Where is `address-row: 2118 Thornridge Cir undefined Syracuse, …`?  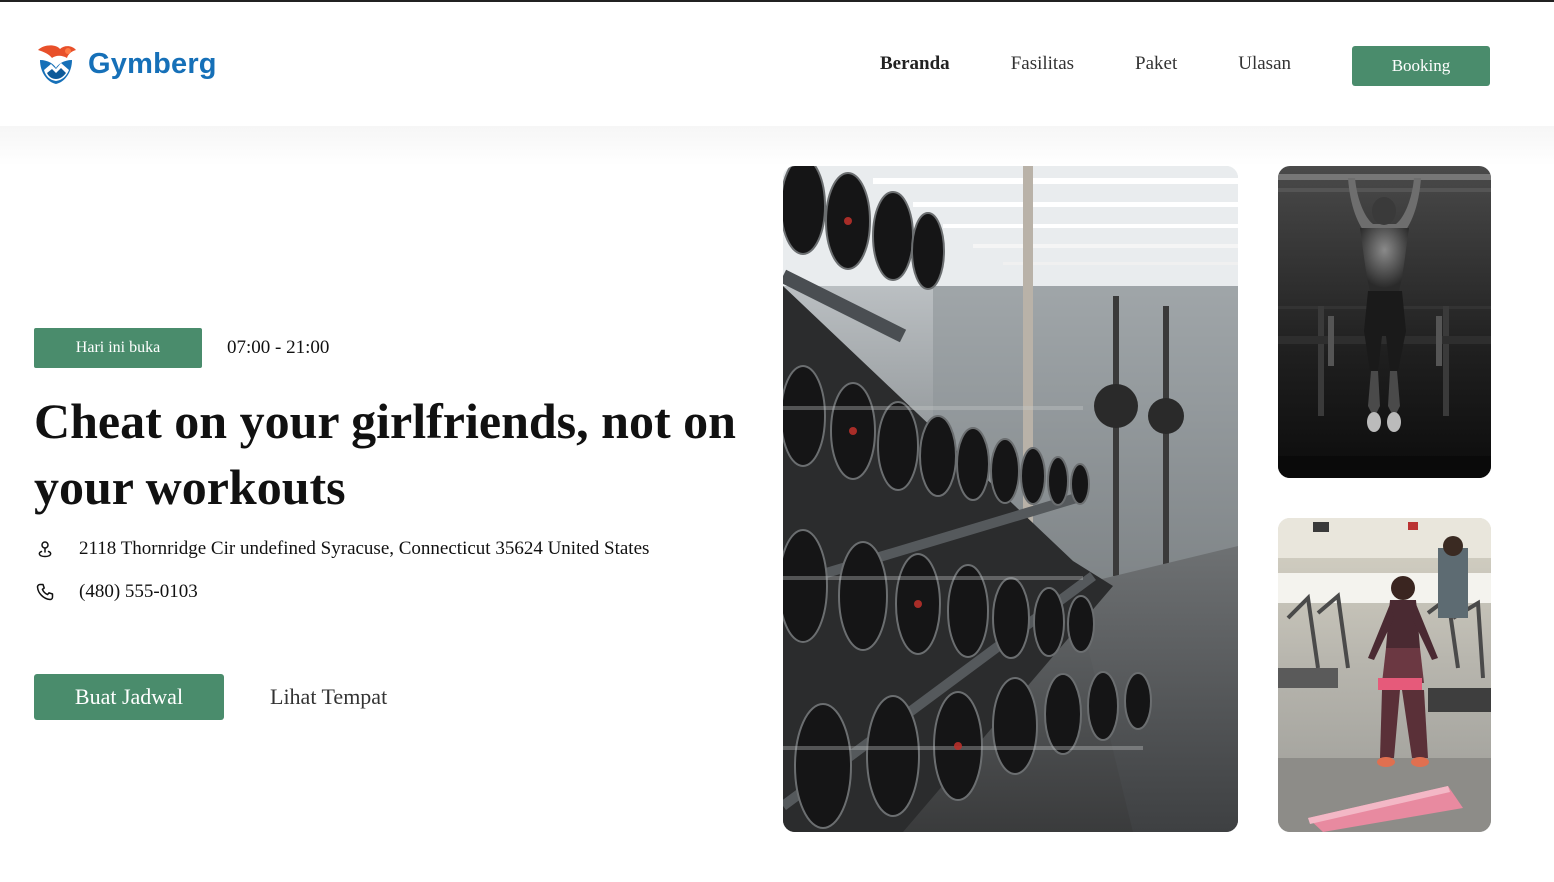
address-row: 2118 Thornridge Cir undefined Syracuse, … is located at coordinates (341, 549).